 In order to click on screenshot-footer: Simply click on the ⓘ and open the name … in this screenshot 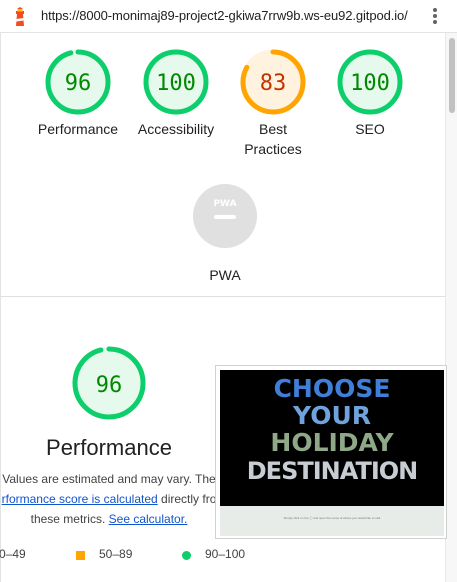, I will do `click(332, 521)`.